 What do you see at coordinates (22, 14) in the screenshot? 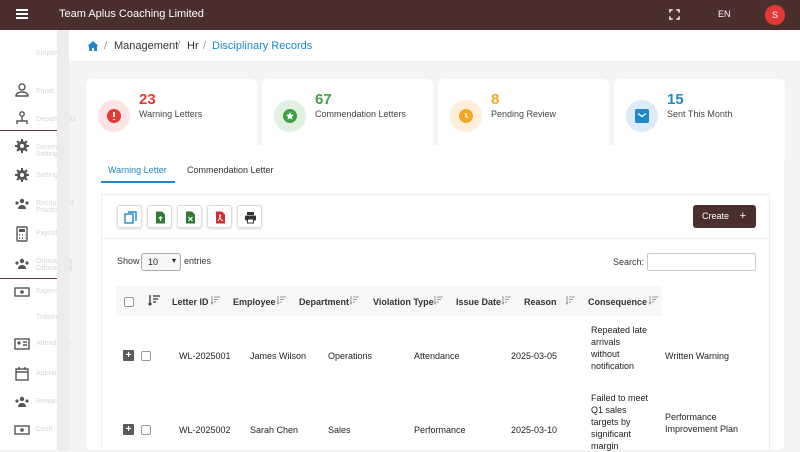
I see `menu-icon` at bounding box center [22, 14].